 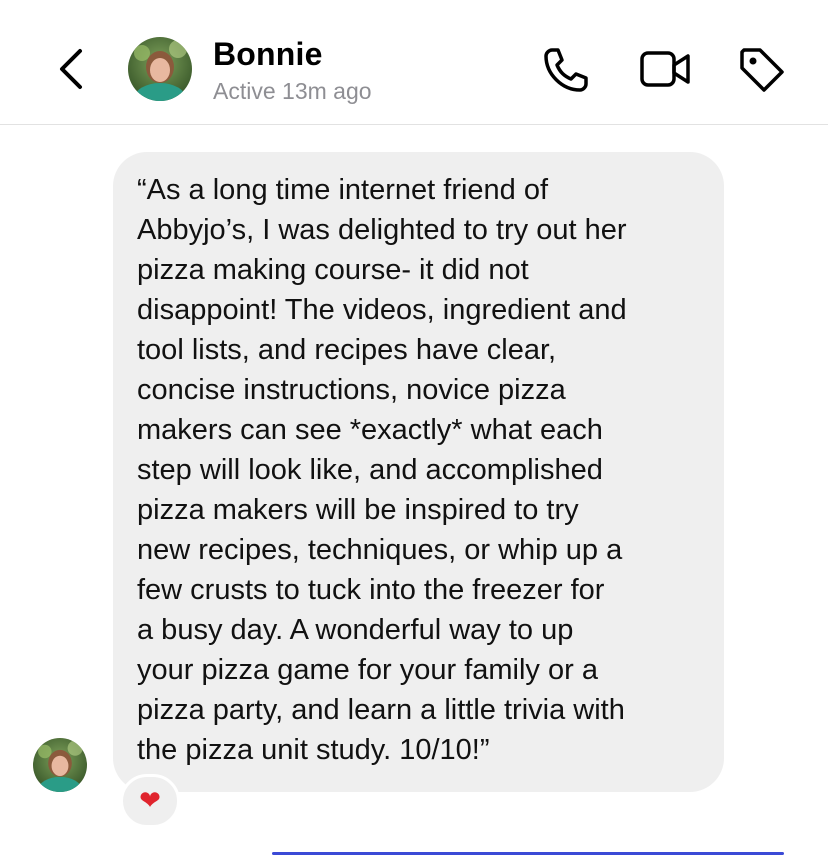 I want to click on tag-button, so click(x=763, y=70).